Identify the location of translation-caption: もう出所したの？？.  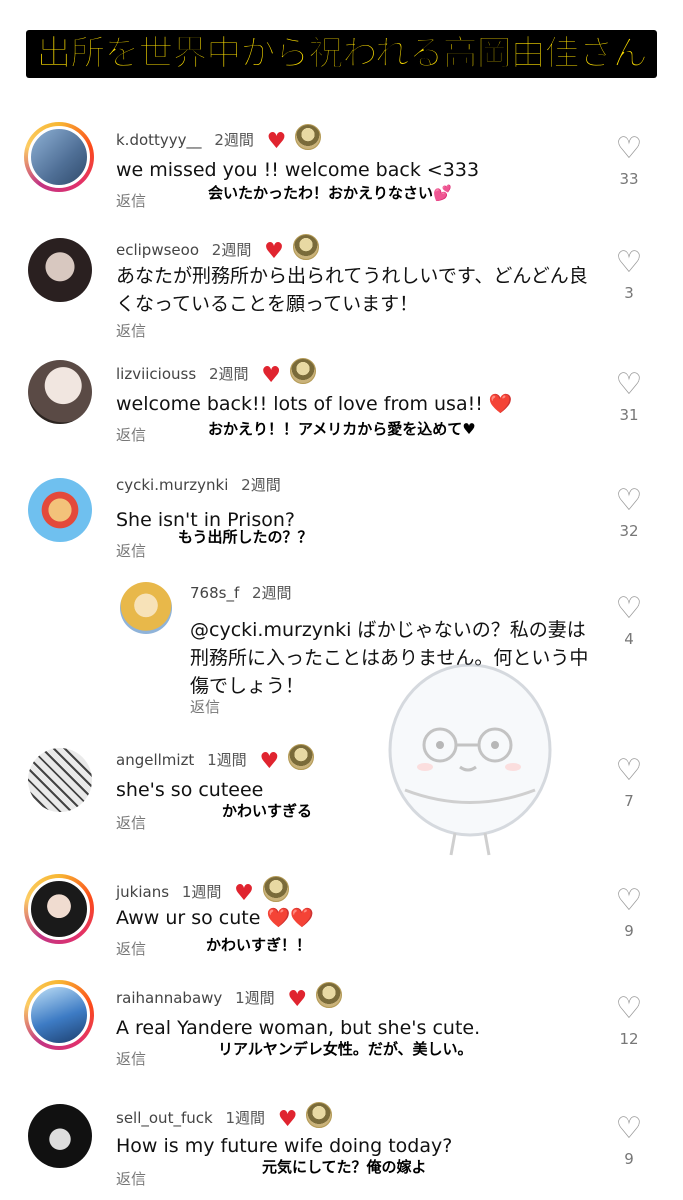
(245, 537).